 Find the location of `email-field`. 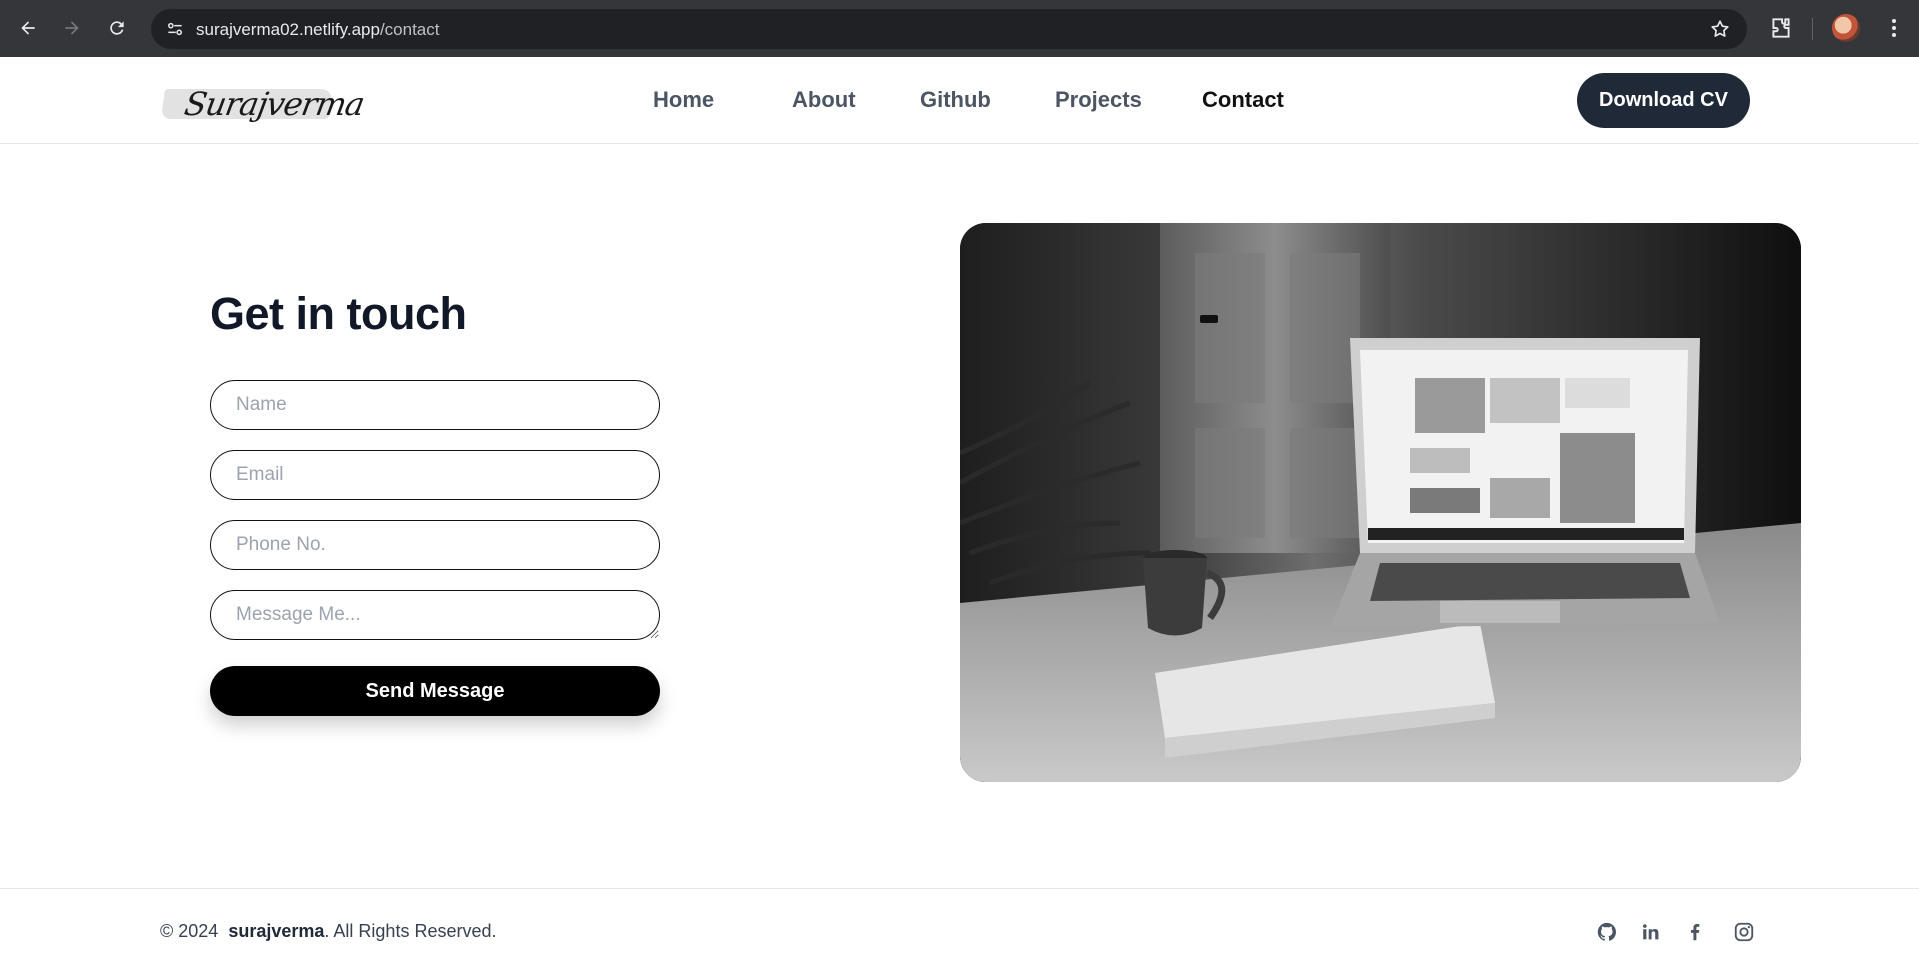

email-field is located at coordinates (435, 475).